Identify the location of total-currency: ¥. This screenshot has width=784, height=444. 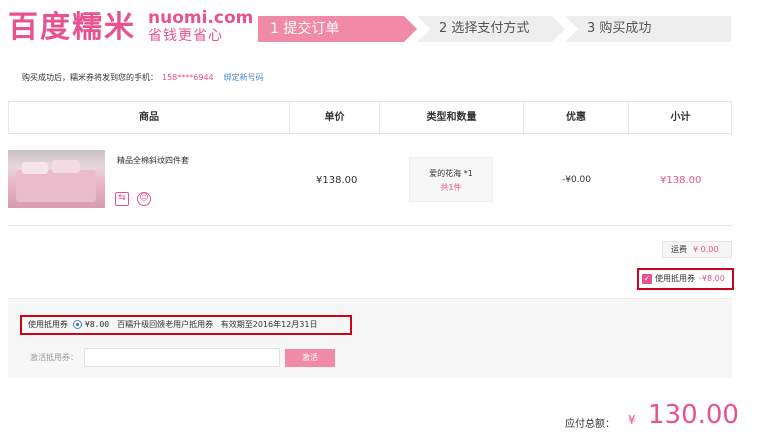
(632, 420).